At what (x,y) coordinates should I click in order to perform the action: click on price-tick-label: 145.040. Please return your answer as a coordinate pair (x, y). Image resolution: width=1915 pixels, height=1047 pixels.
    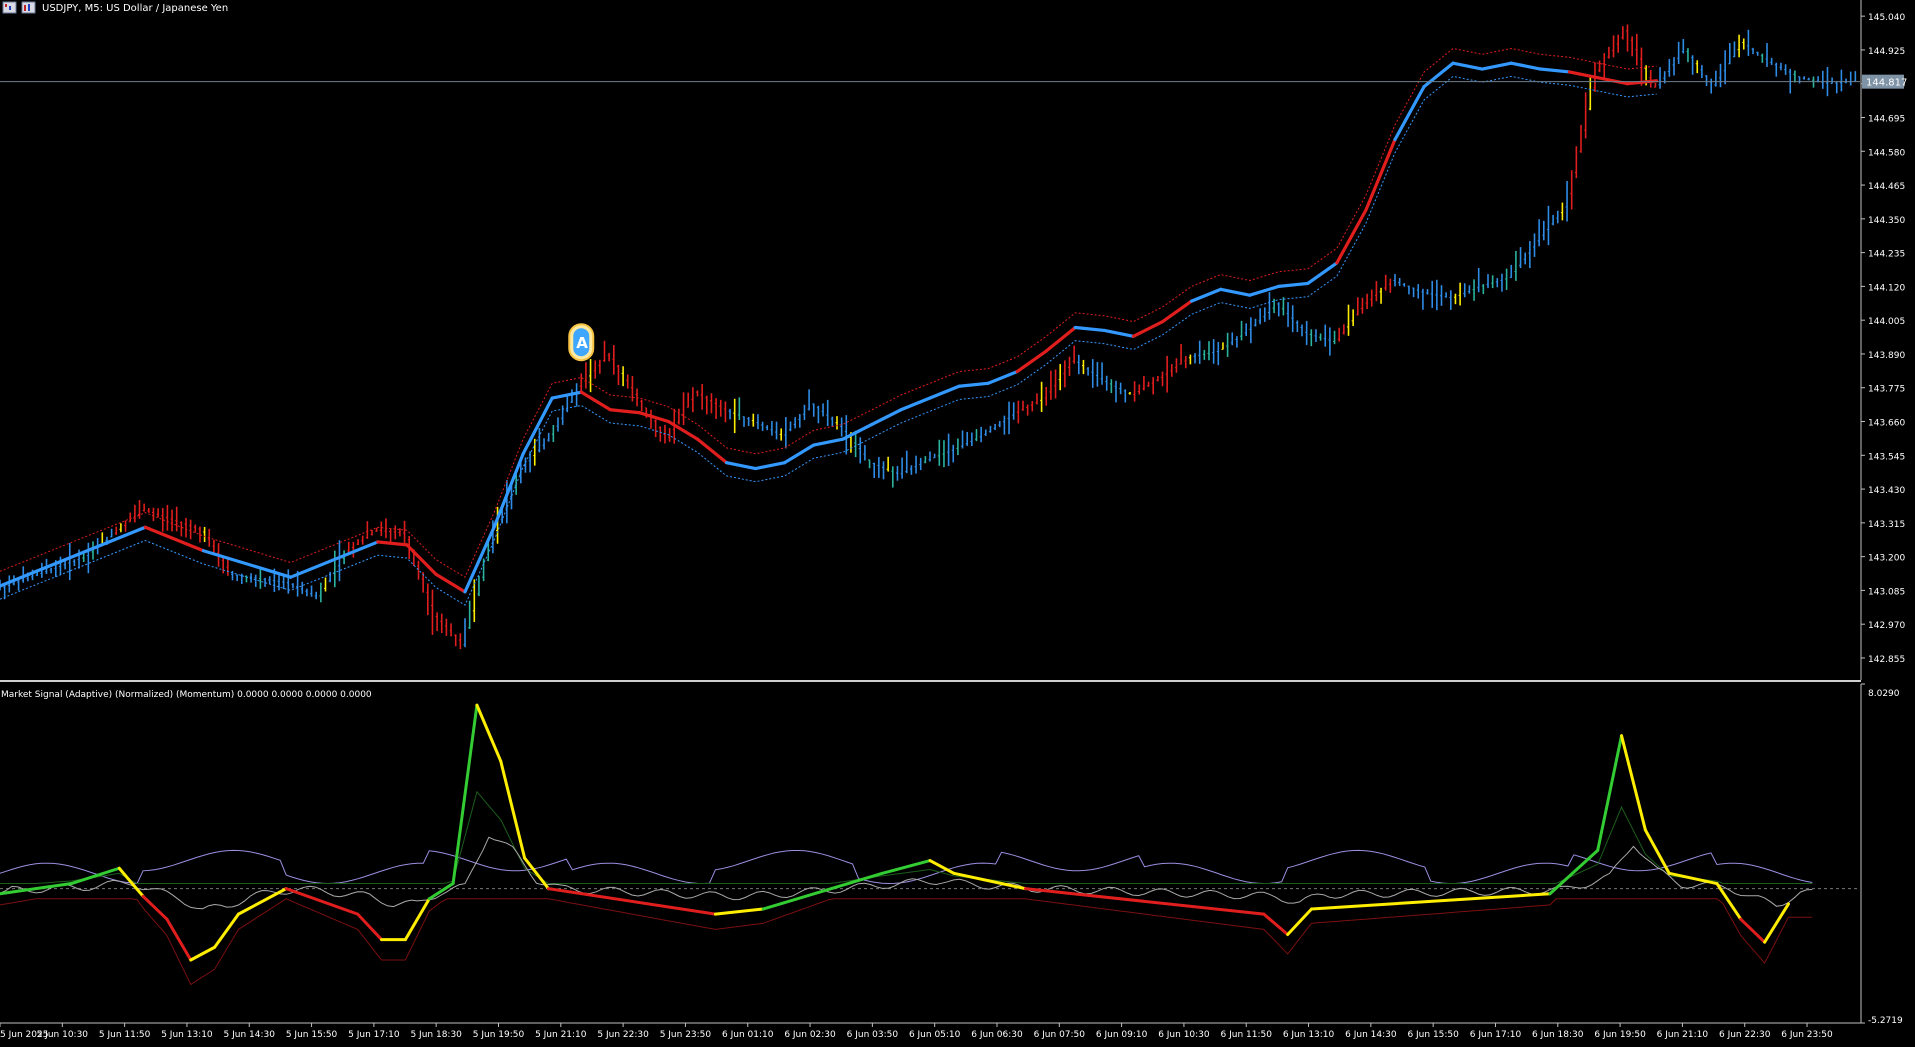
    Looking at the image, I should click on (1886, 18).